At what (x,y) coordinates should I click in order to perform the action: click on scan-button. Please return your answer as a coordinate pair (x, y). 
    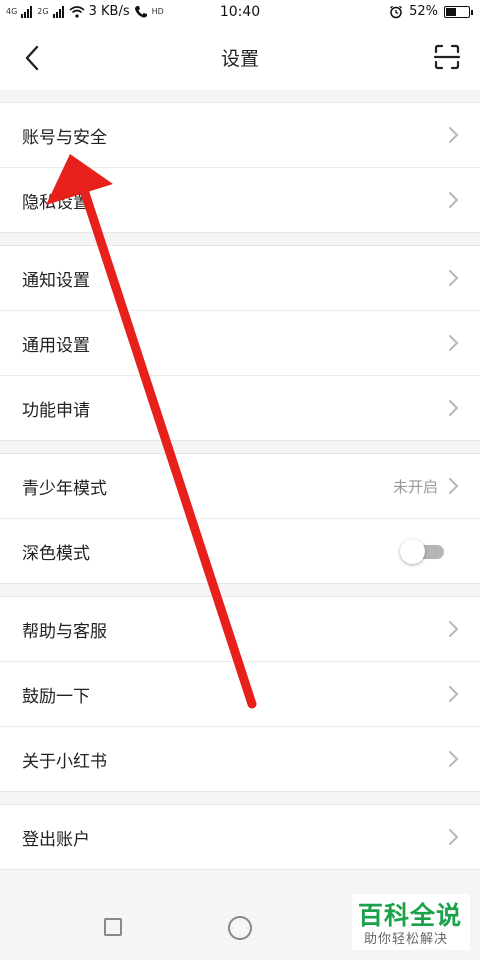
    Looking at the image, I should click on (447, 57).